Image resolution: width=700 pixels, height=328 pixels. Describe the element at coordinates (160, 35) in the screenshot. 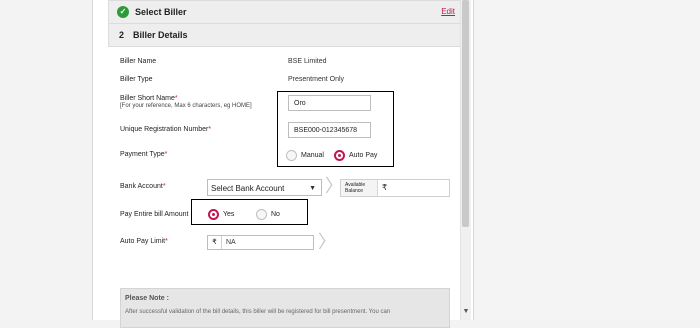

I see `biller-details-title: Biller Details` at that location.